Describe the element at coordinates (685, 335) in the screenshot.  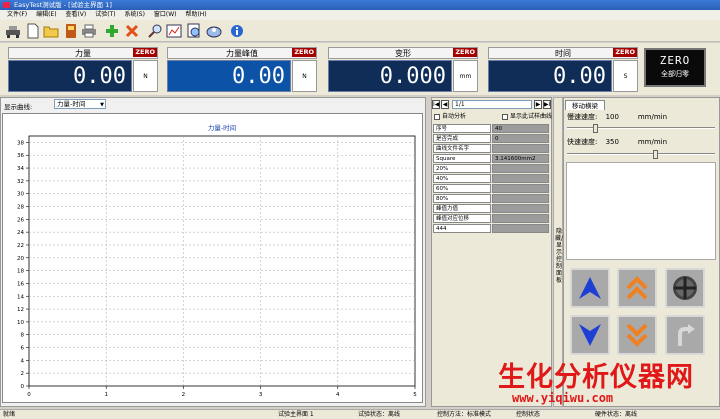
I see `return-button` at that location.